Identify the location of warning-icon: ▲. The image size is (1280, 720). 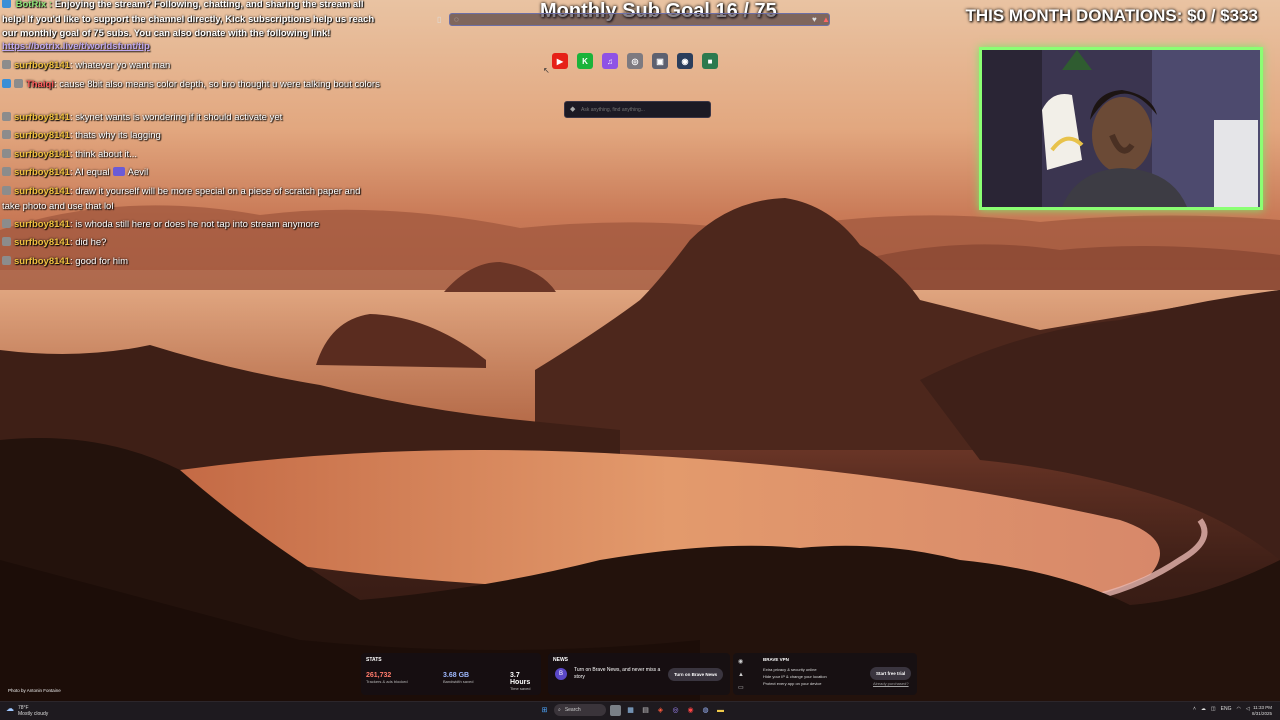
(826, 19).